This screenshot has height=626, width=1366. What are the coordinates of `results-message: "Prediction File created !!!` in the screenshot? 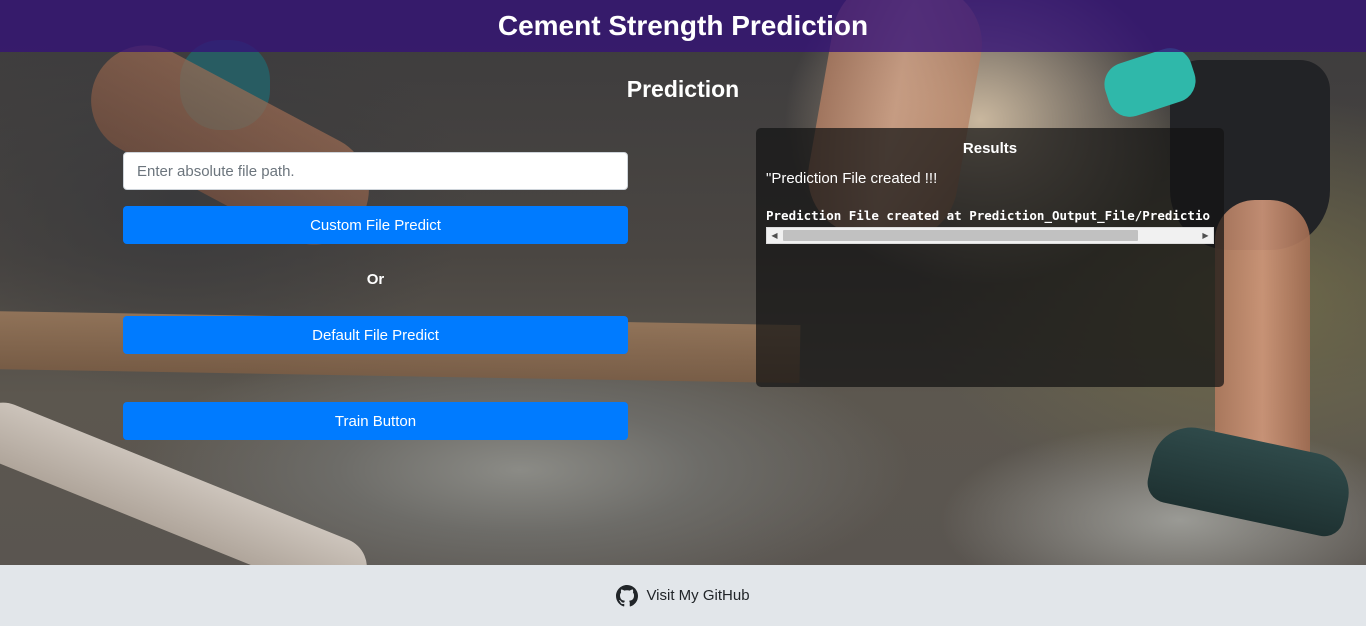 It's located at (852, 178).